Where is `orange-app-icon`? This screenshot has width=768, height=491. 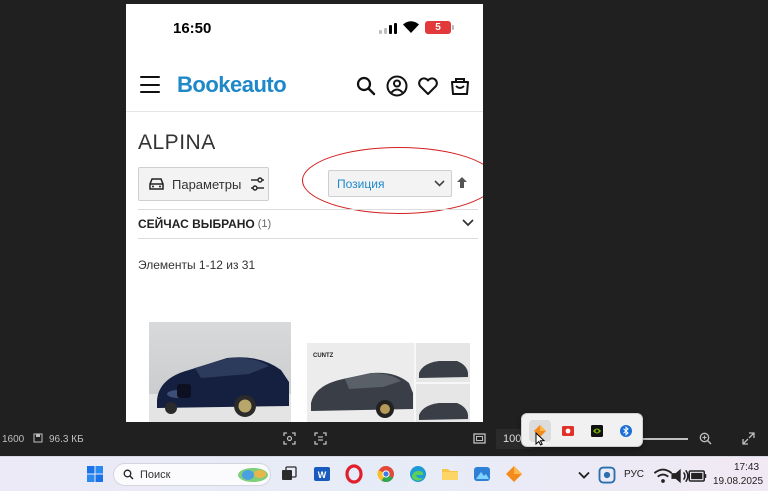
orange-app-icon is located at coordinates (514, 474).